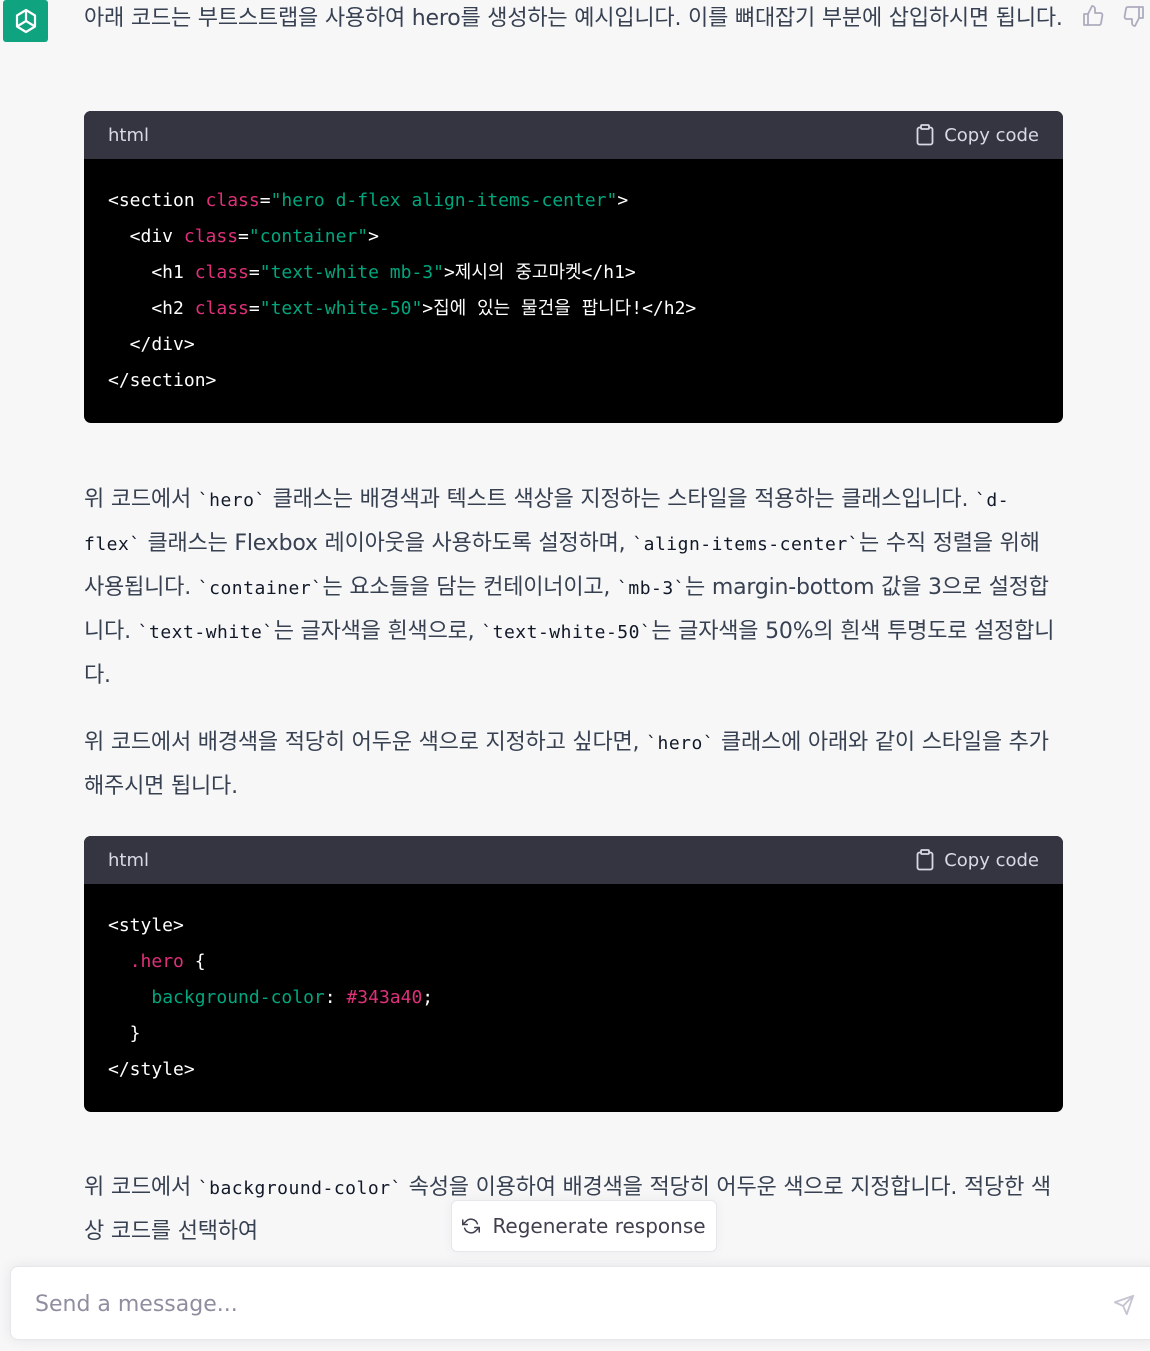 Image resolution: width=1150 pixels, height=1351 pixels. I want to click on send-button, so click(1124, 1307).